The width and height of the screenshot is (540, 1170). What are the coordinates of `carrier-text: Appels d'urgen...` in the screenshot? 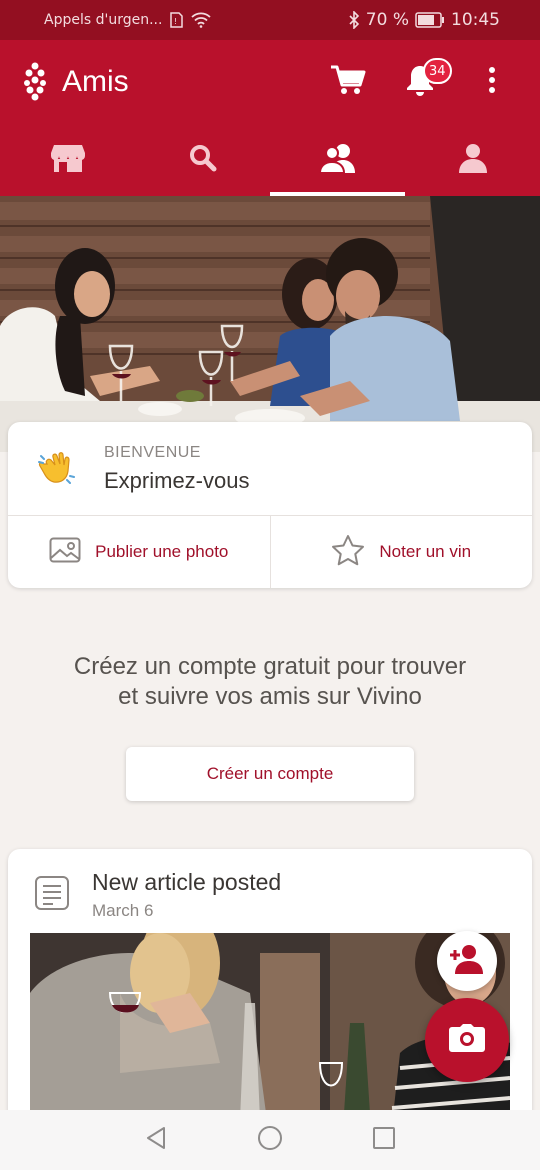 It's located at (103, 20).